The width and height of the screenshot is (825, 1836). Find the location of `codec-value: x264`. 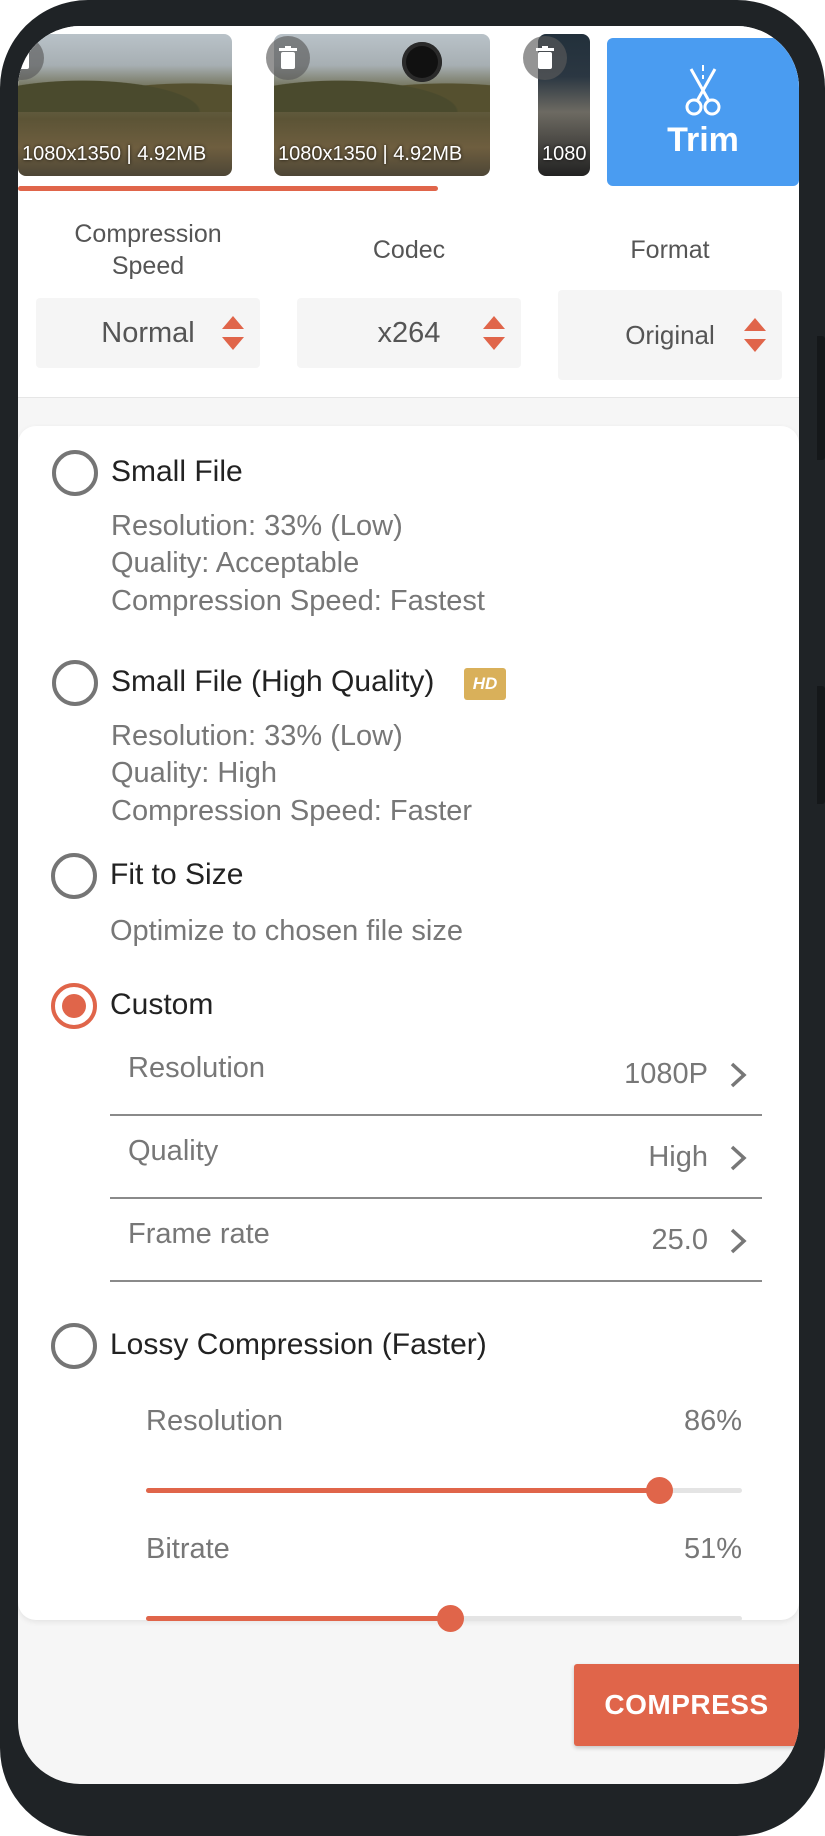

codec-value: x264 is located at coordinates (409, 332).